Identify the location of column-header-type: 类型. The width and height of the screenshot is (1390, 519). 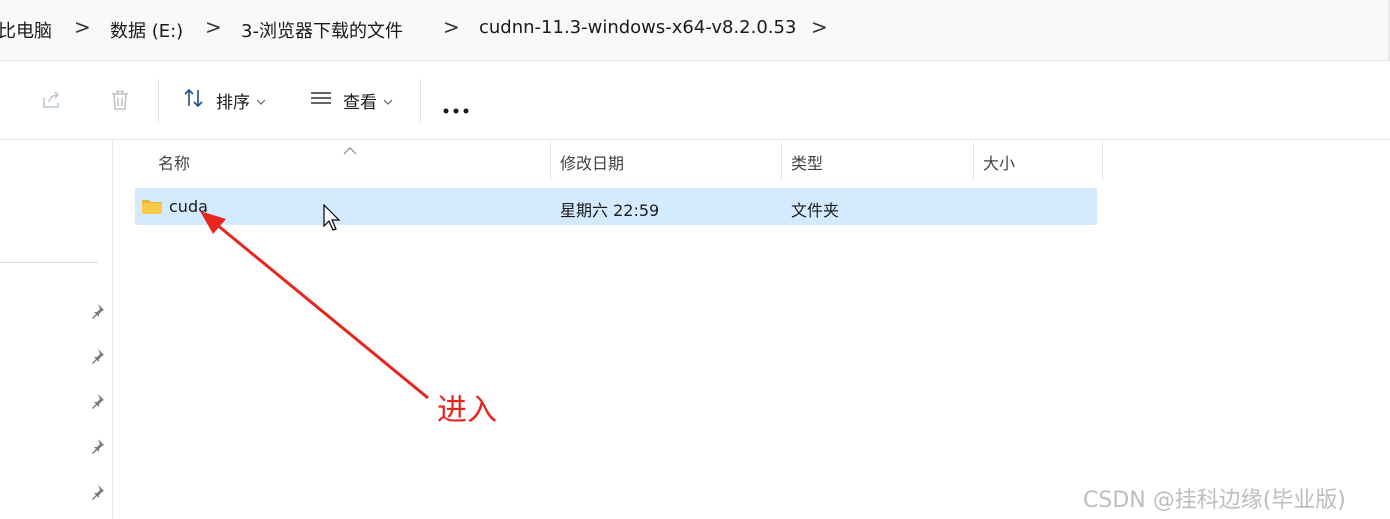
(807, 162).